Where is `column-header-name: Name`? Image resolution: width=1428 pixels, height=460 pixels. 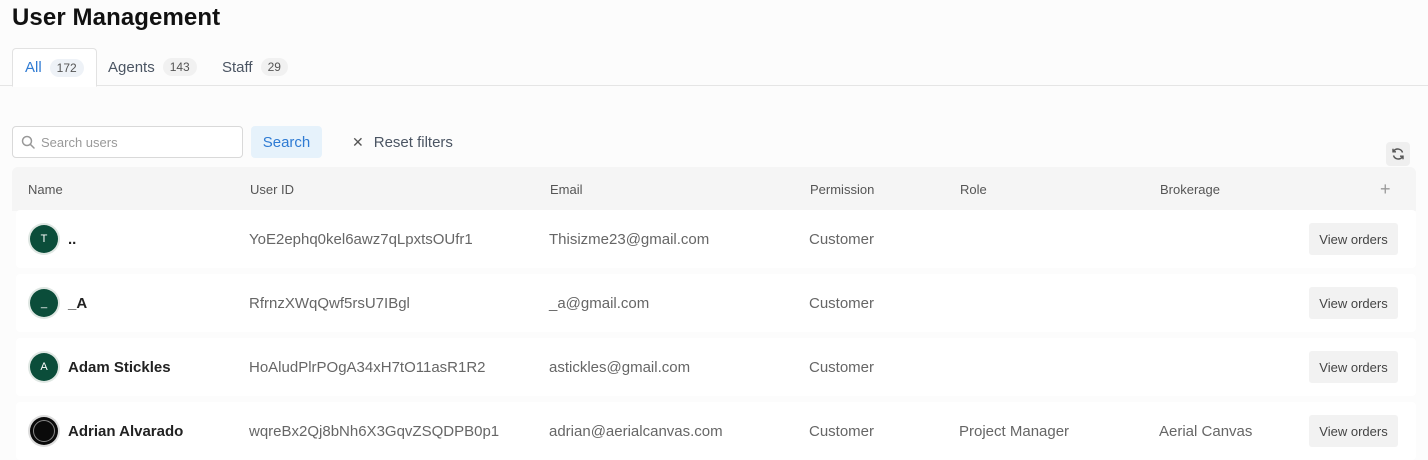 column-header-name: Name is located at coordinates (45, 189).